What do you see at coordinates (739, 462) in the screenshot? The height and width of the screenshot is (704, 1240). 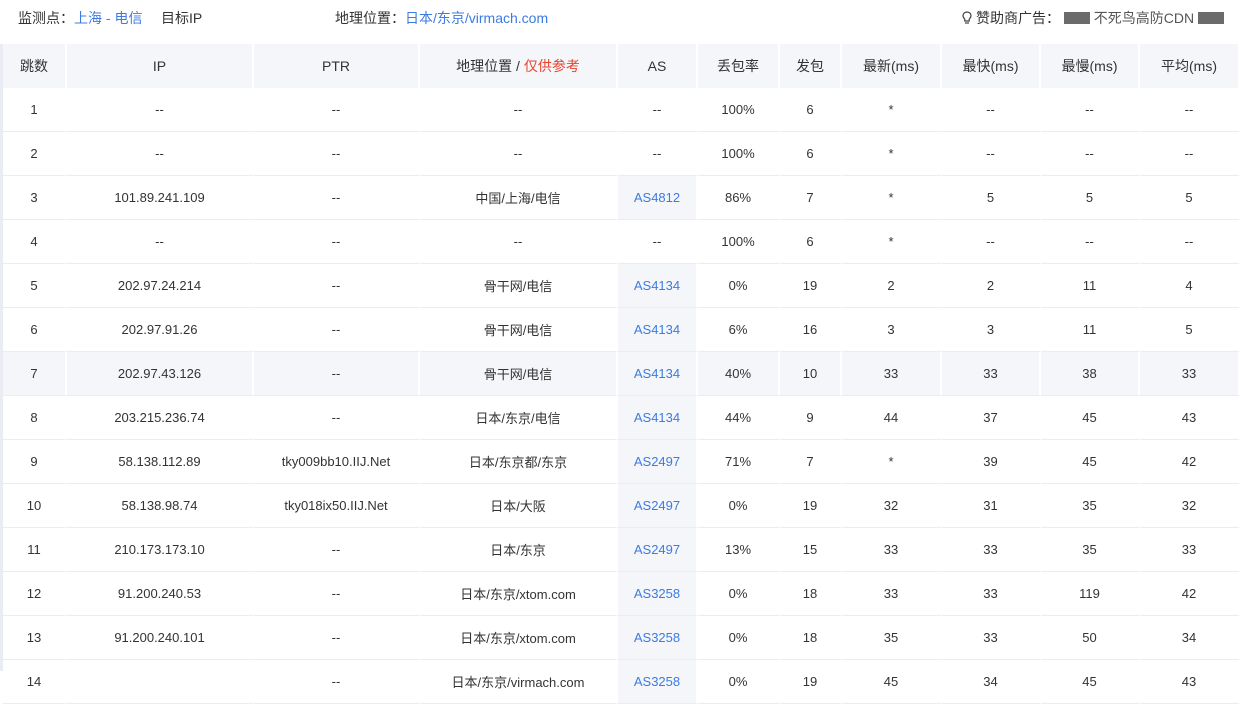 I see `cell-loss: 71%` at bounding box center [739, 462].